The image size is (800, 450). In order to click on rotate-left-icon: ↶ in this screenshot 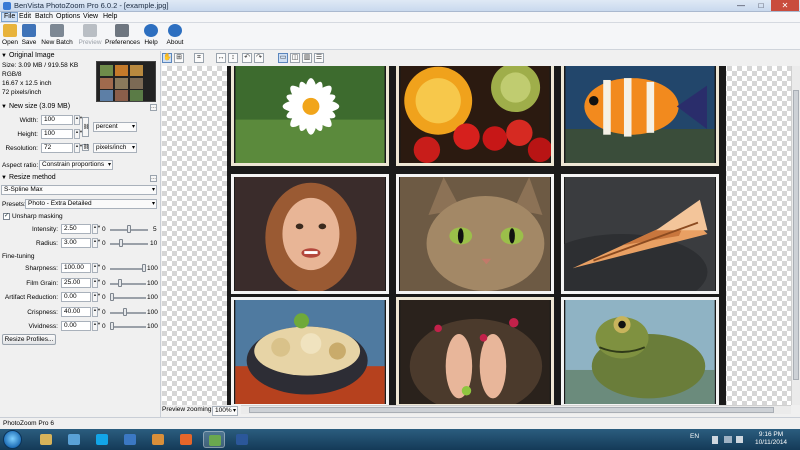, I will do `click(247, 58)`.